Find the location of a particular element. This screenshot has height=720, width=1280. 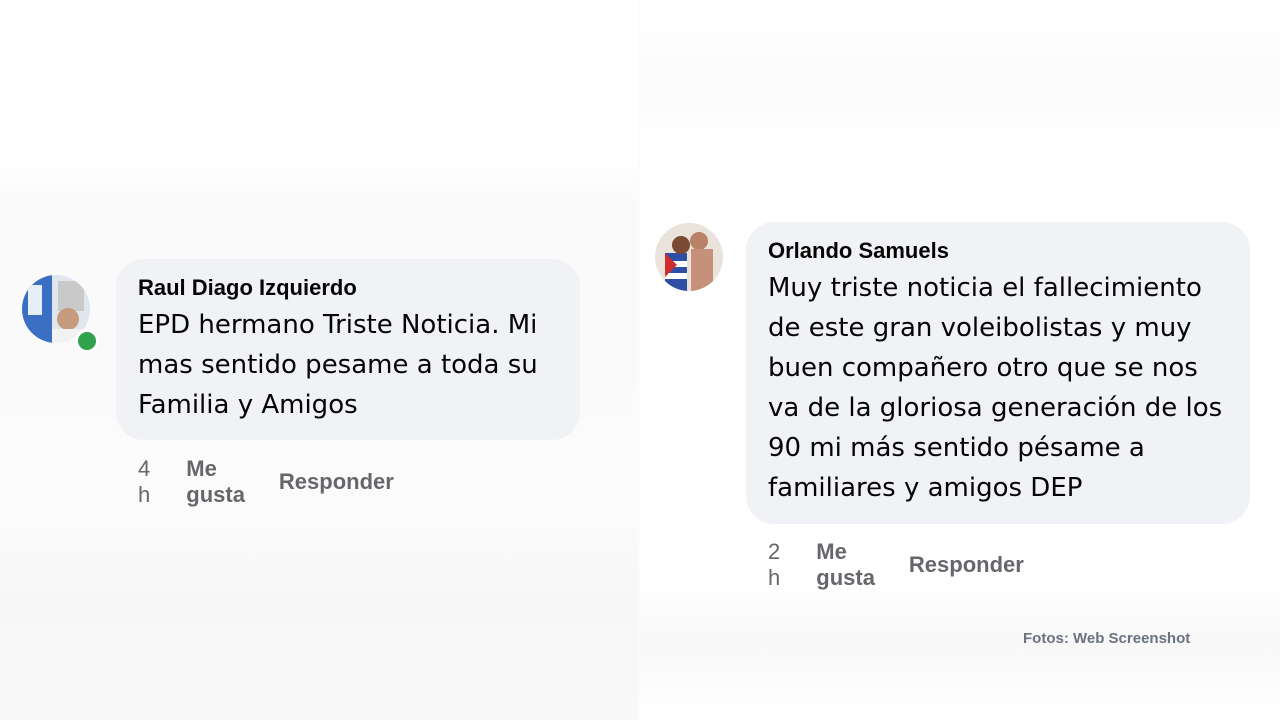

comment-actions: 4 h Me gusta Responder is located at coordinates (283, 482).